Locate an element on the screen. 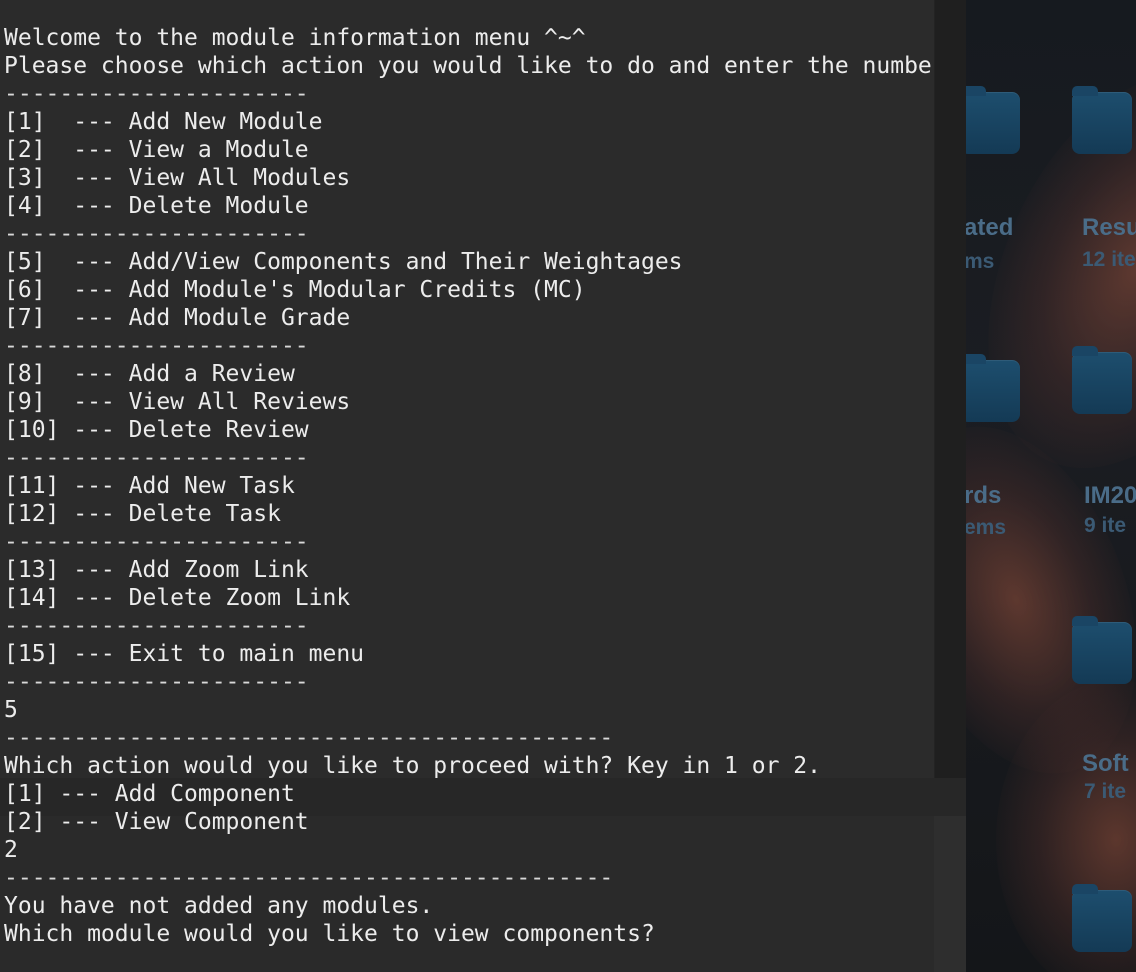 This screenshot has height=972, width=1136. menu-option-8: [8] --- Add a Review is located at coordinates (149, 374).